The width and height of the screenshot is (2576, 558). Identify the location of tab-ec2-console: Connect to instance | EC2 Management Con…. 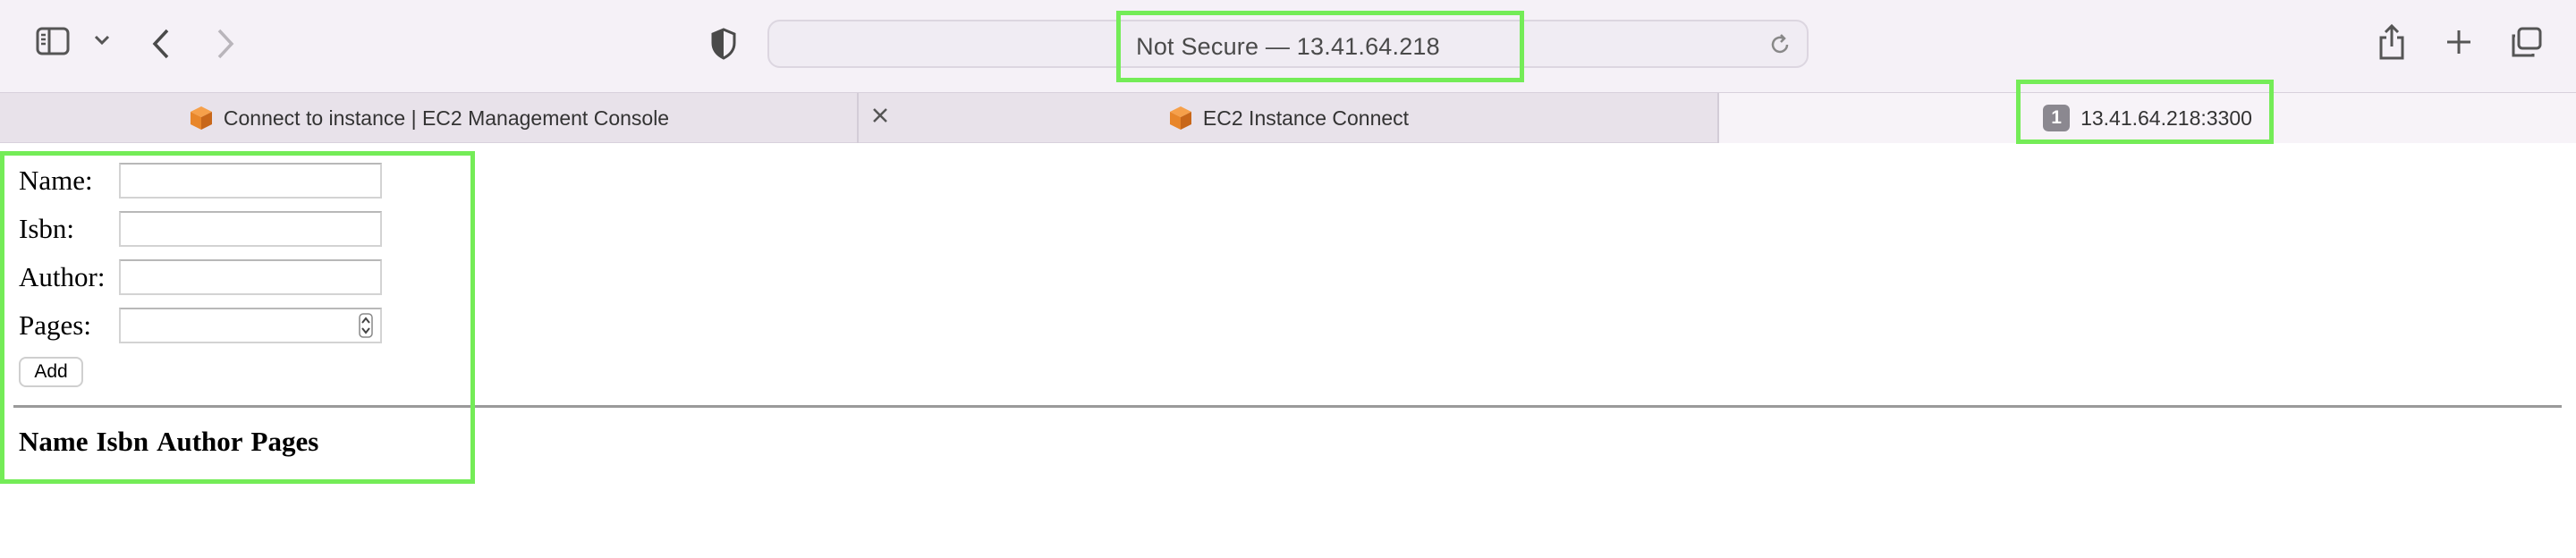
(428, 118).